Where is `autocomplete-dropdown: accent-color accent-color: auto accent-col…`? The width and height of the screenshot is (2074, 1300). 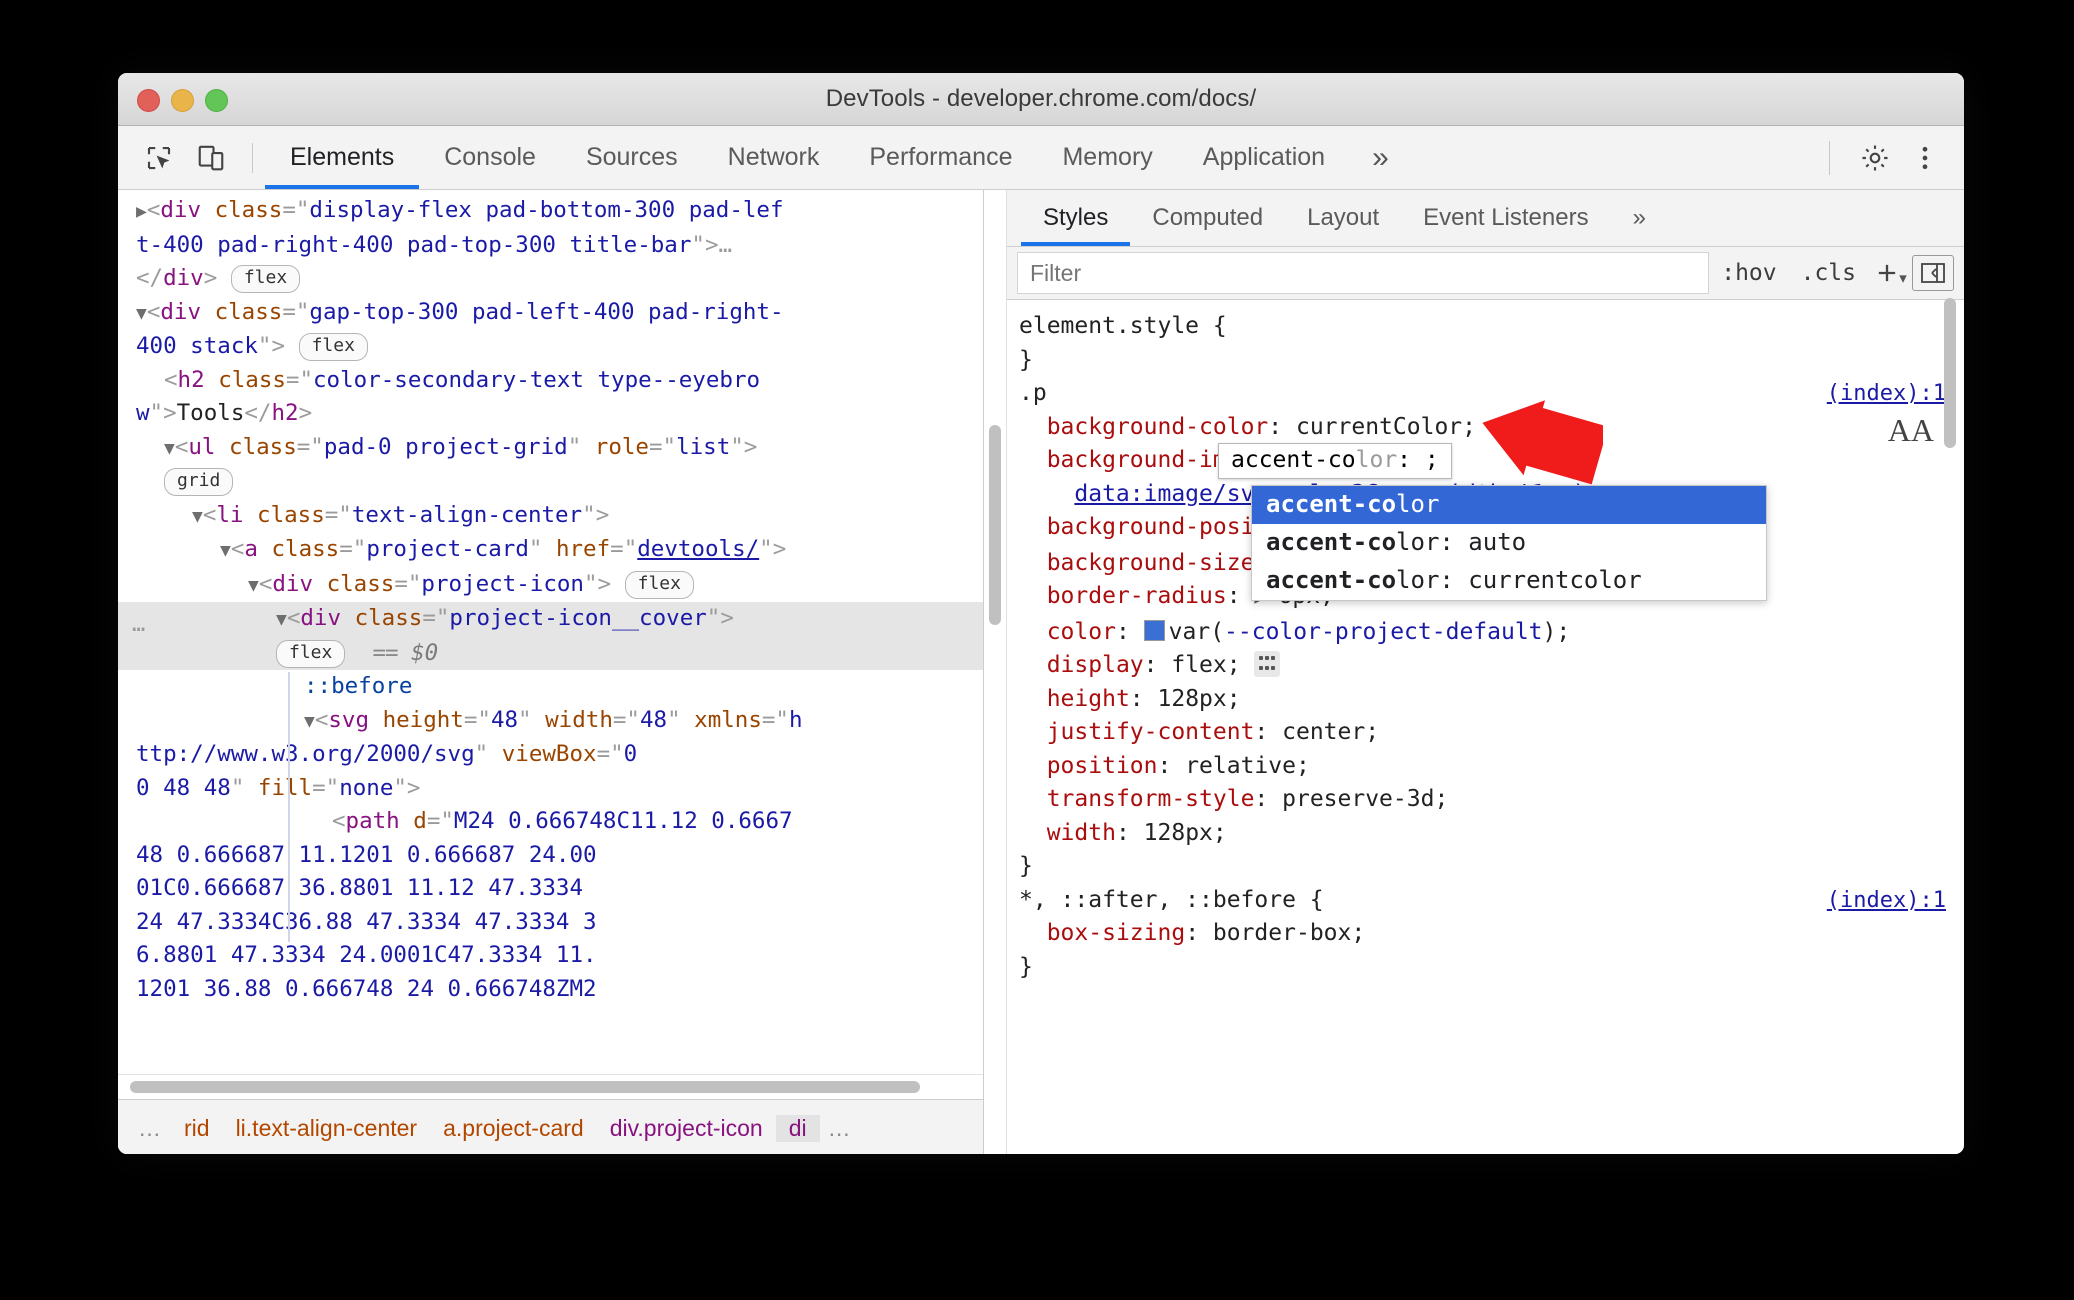 autocomplete-dropdown: accent-color accent-color: auto accent-col… is located at coordinates (1509, 543).